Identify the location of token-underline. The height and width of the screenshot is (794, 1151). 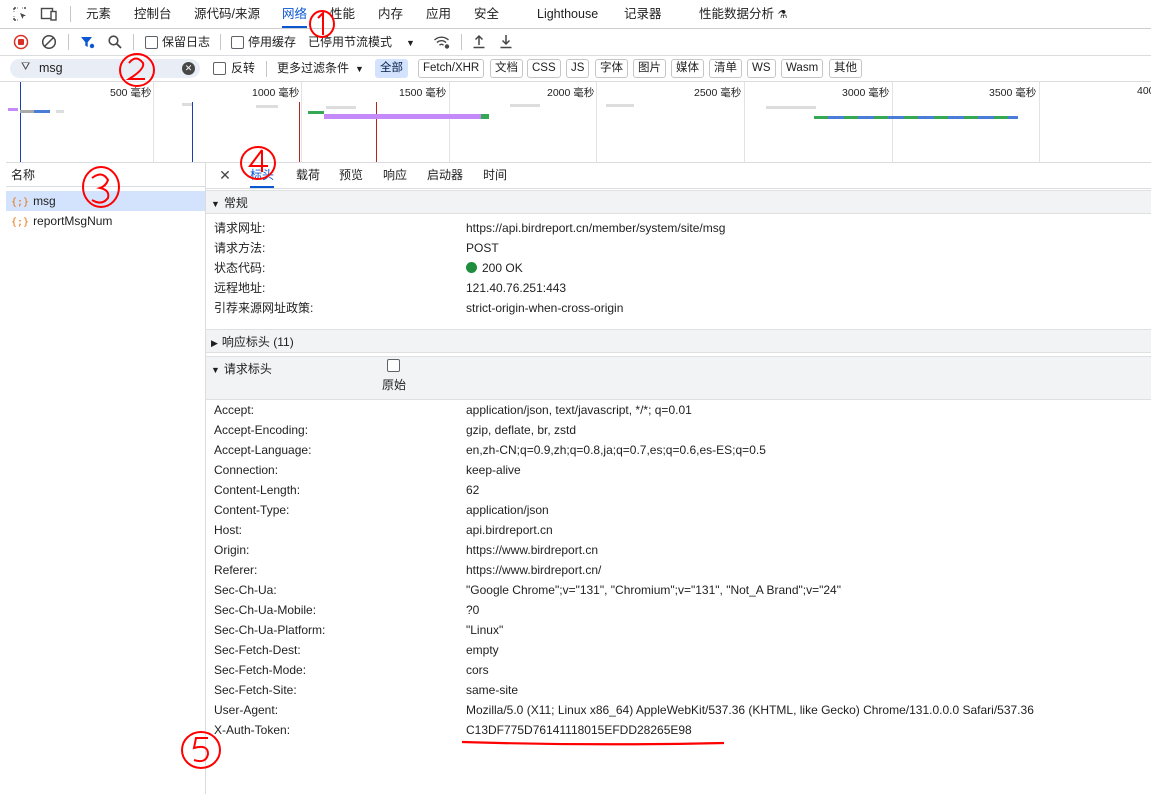
(593, 743).